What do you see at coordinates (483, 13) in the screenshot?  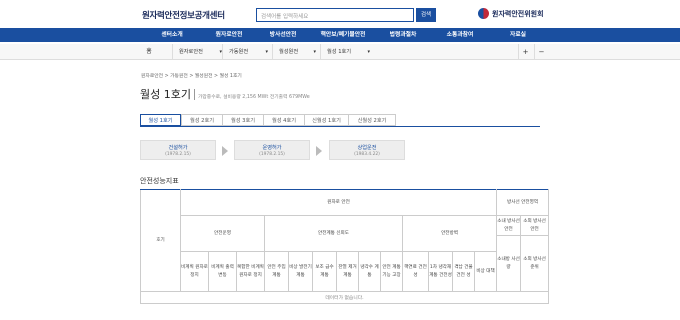 I see `government-emblem-icon` at bounding box center [483, 13].